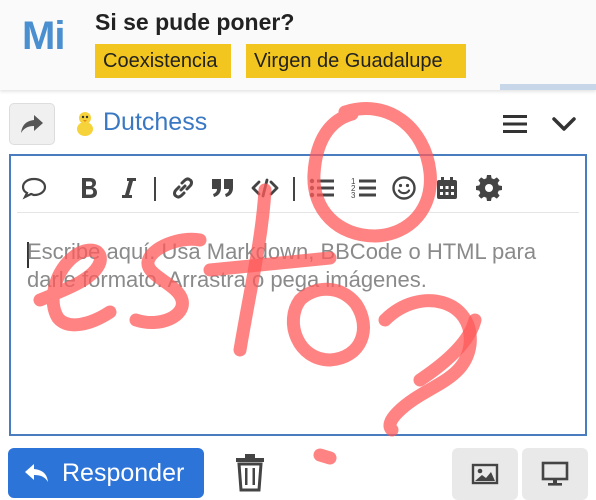 This screenshot has width=596, height=500. What do you see at coordinates (36, 473) in the screenshot?
I see `reply-arrow-icon` at bounding box center [36, 473].